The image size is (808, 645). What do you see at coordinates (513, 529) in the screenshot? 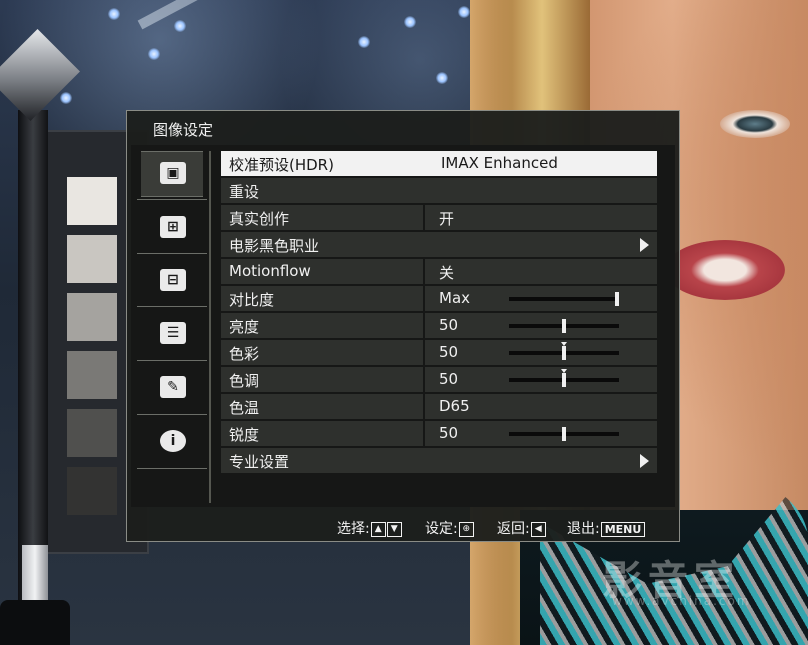
I see `footer-back-label: 返回:` at bounding box center [513, 529].